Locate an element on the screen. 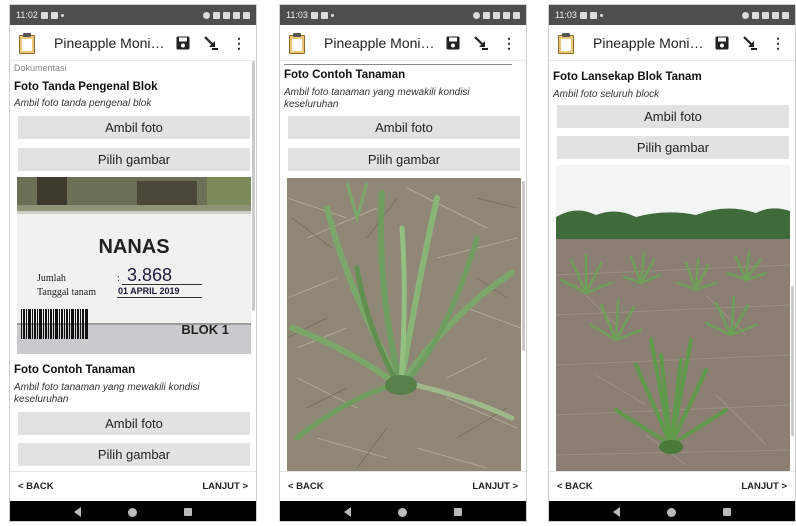 This screenshot has height=526, width=796. sign-label-date: Tanggal tanam is located at coordinates (66, 292).